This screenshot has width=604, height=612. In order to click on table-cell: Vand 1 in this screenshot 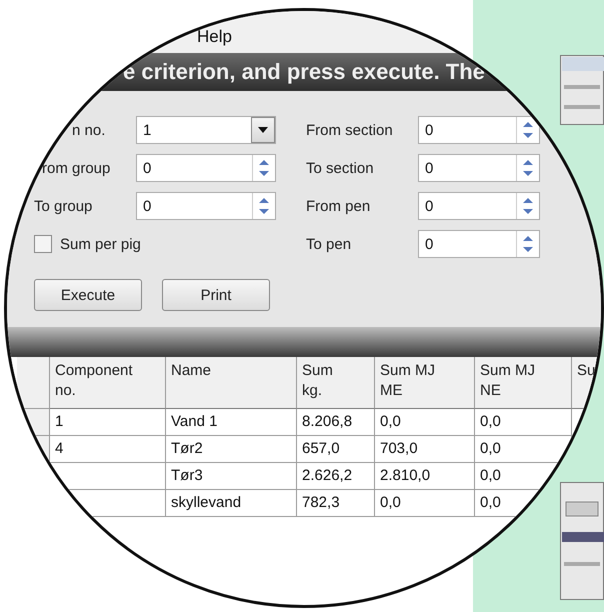, I will do `click(231, 422)`.